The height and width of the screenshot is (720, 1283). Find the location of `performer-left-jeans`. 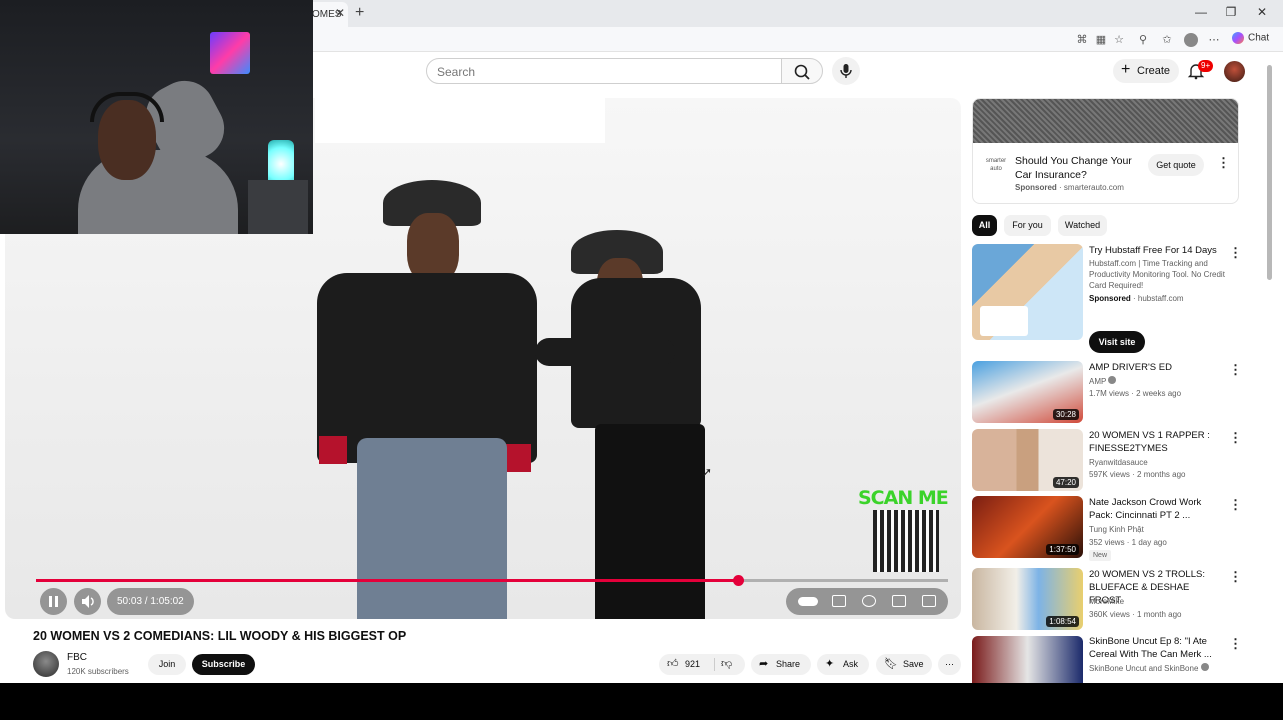

performer-left-jeans is located at coordinates (432, 528).